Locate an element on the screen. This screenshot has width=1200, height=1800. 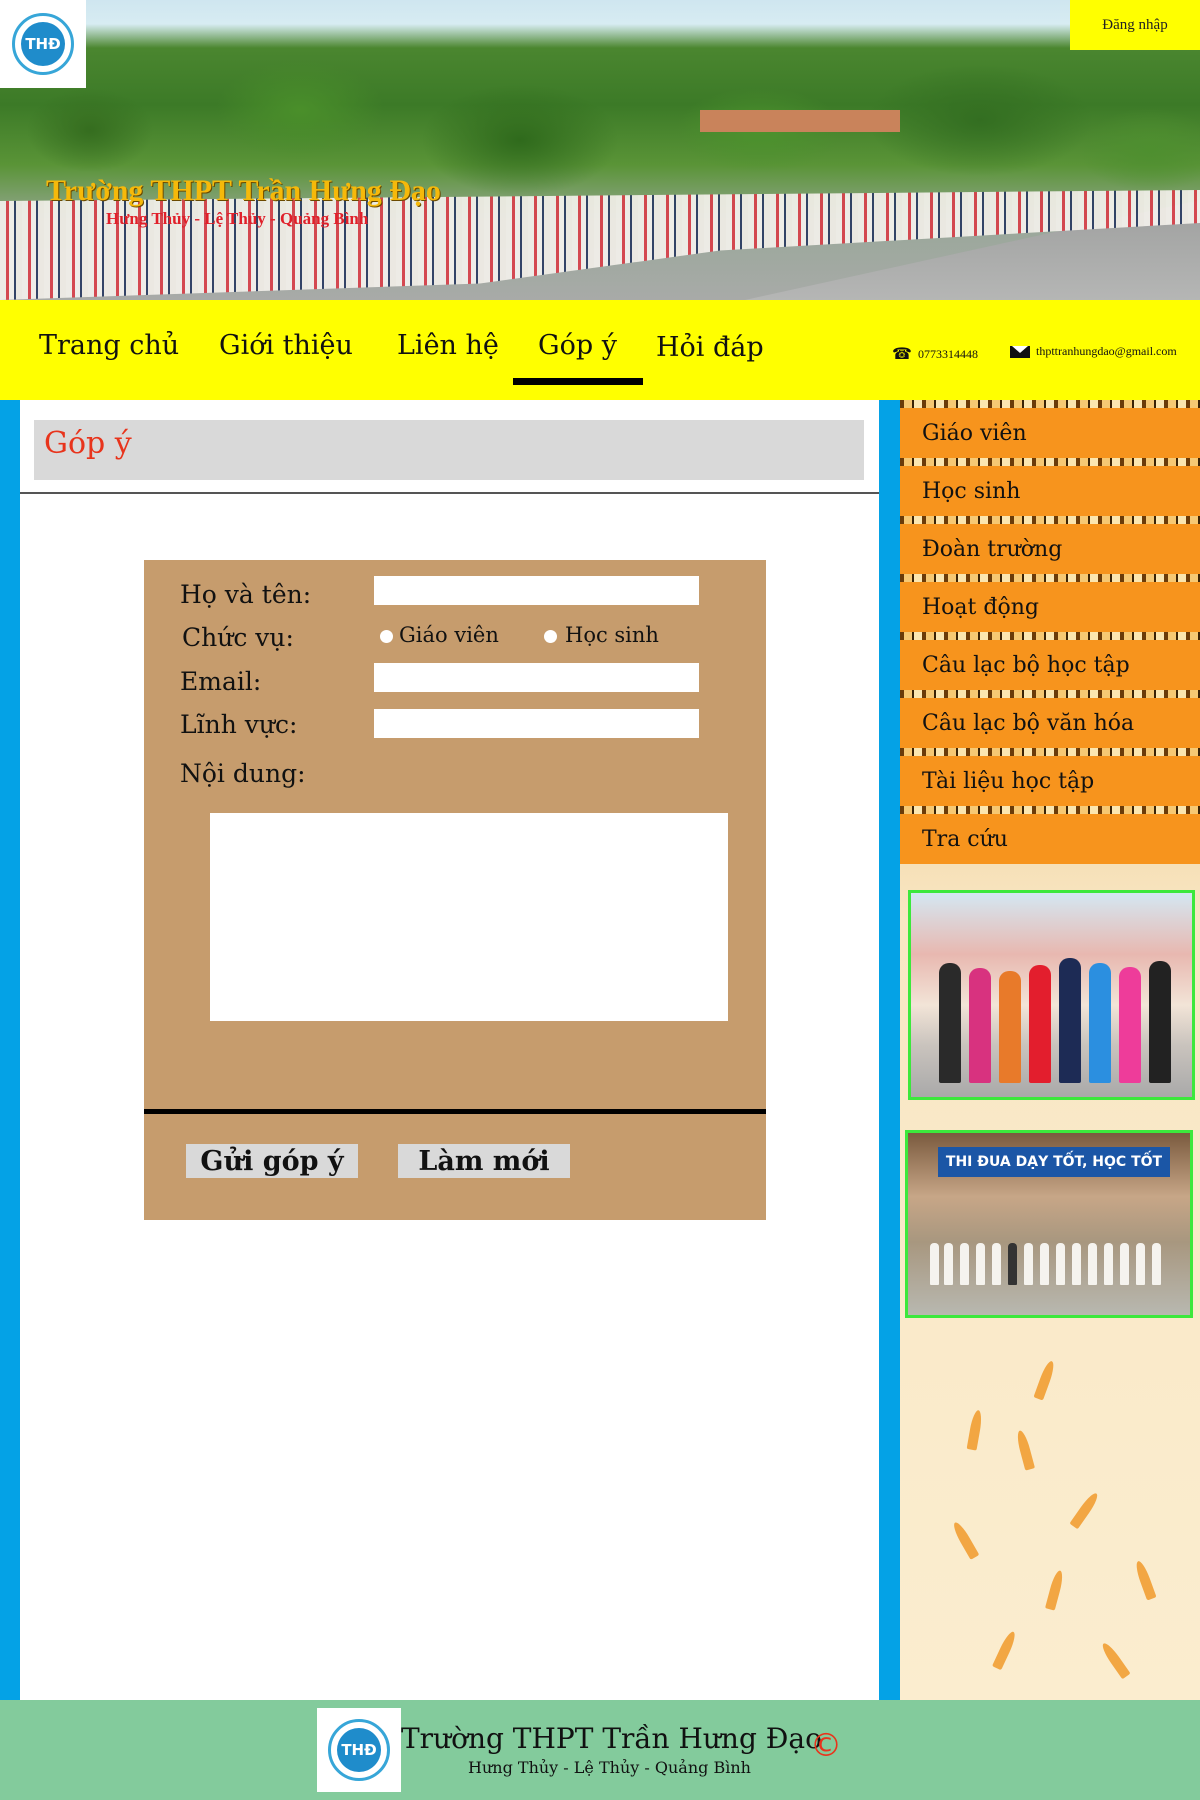
role-option-teacher: Giáo viên is located at coordinates (449, 635).